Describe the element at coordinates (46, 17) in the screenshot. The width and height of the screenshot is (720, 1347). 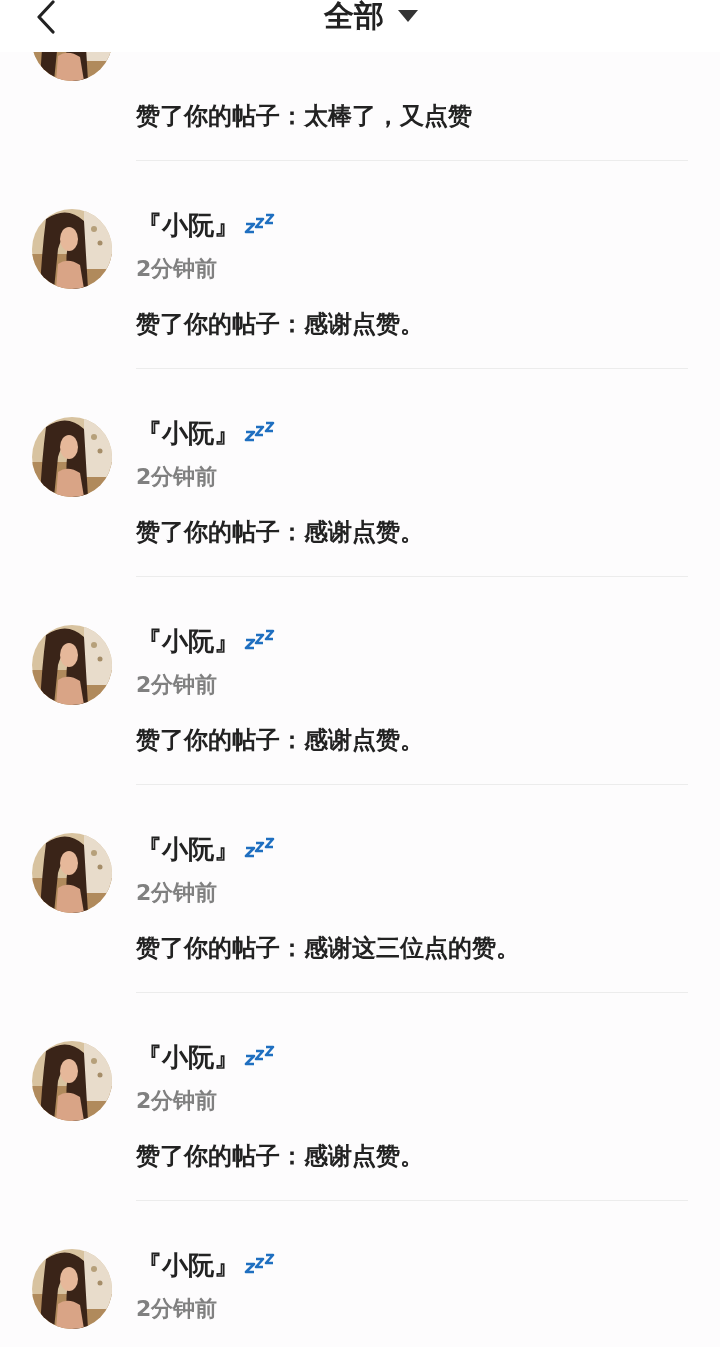
I see `back-icon` at that location.